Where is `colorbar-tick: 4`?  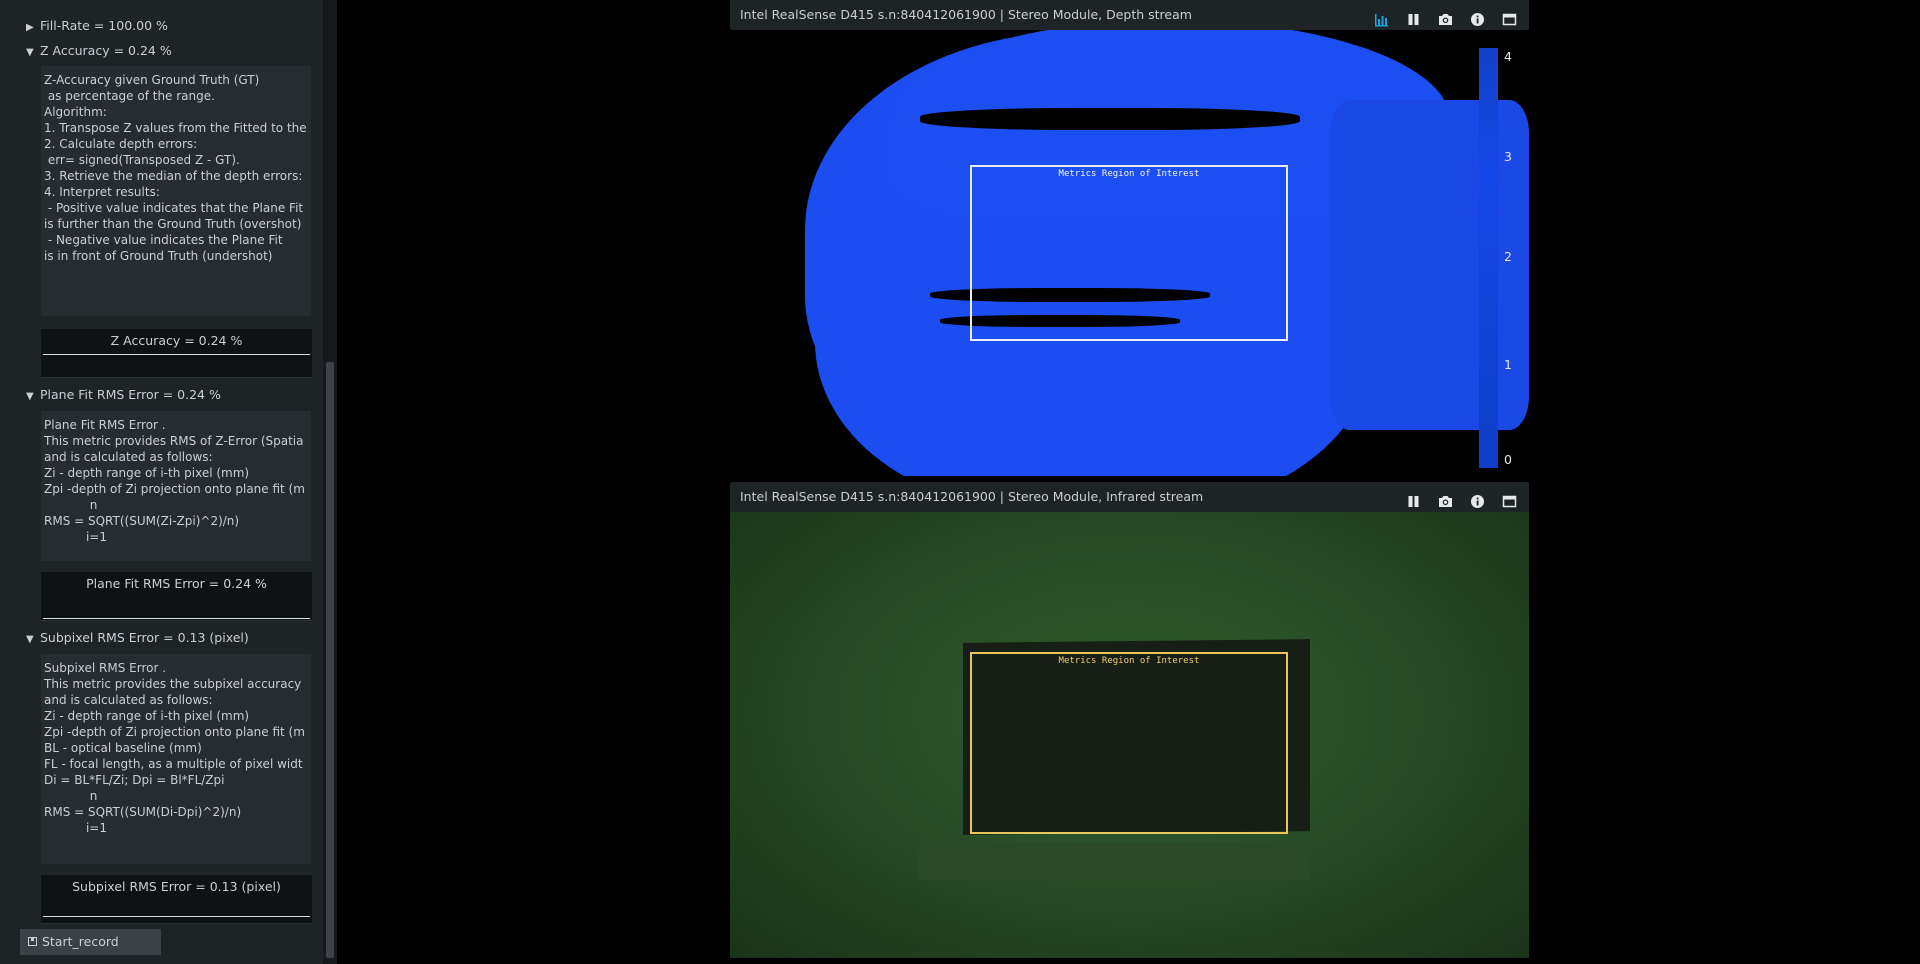 colorbar-tick: 4 is located at coordinates (1508, 56).